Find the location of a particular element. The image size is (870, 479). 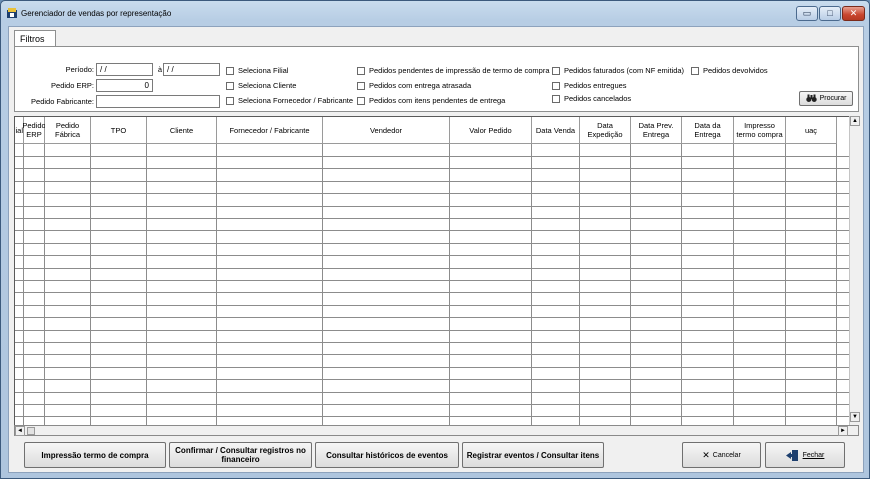

check-devolvidos: Pedidos devolvidos is located at coordinates (729, 70).